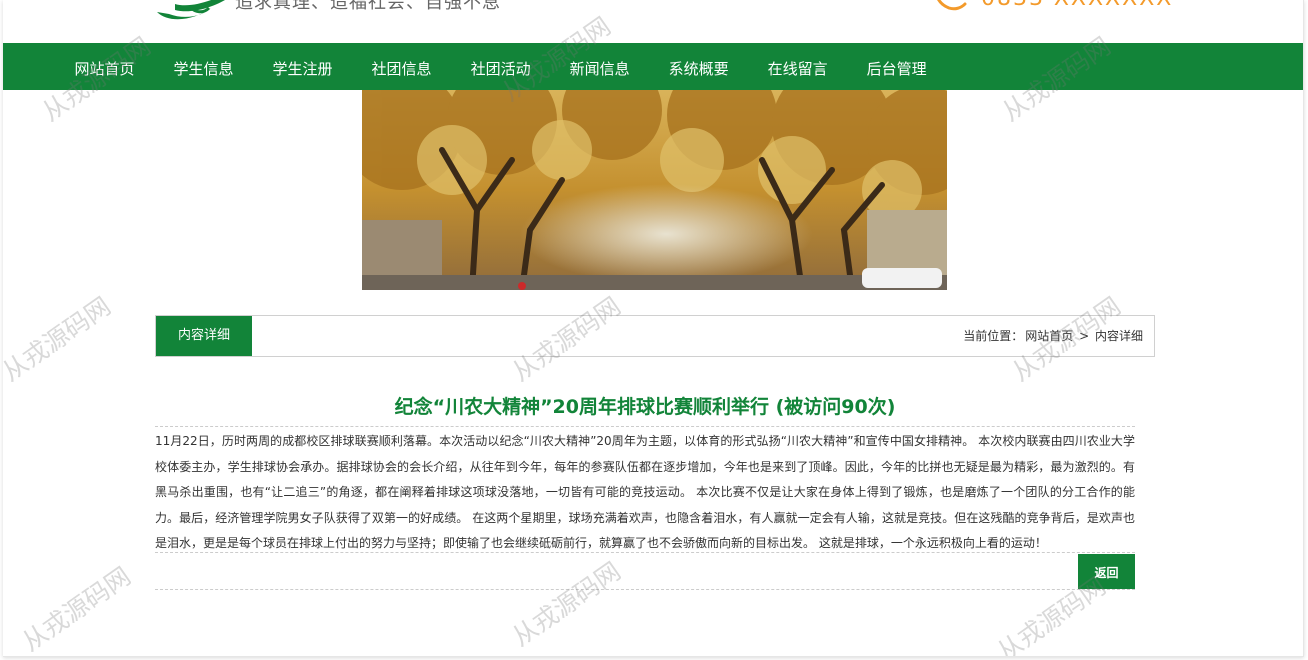 Image resolution: width=1308 pixels, height=660 pixels. Describe the element at coordinates (645, 426) in the screenshot. I see `title-divider` at that location.